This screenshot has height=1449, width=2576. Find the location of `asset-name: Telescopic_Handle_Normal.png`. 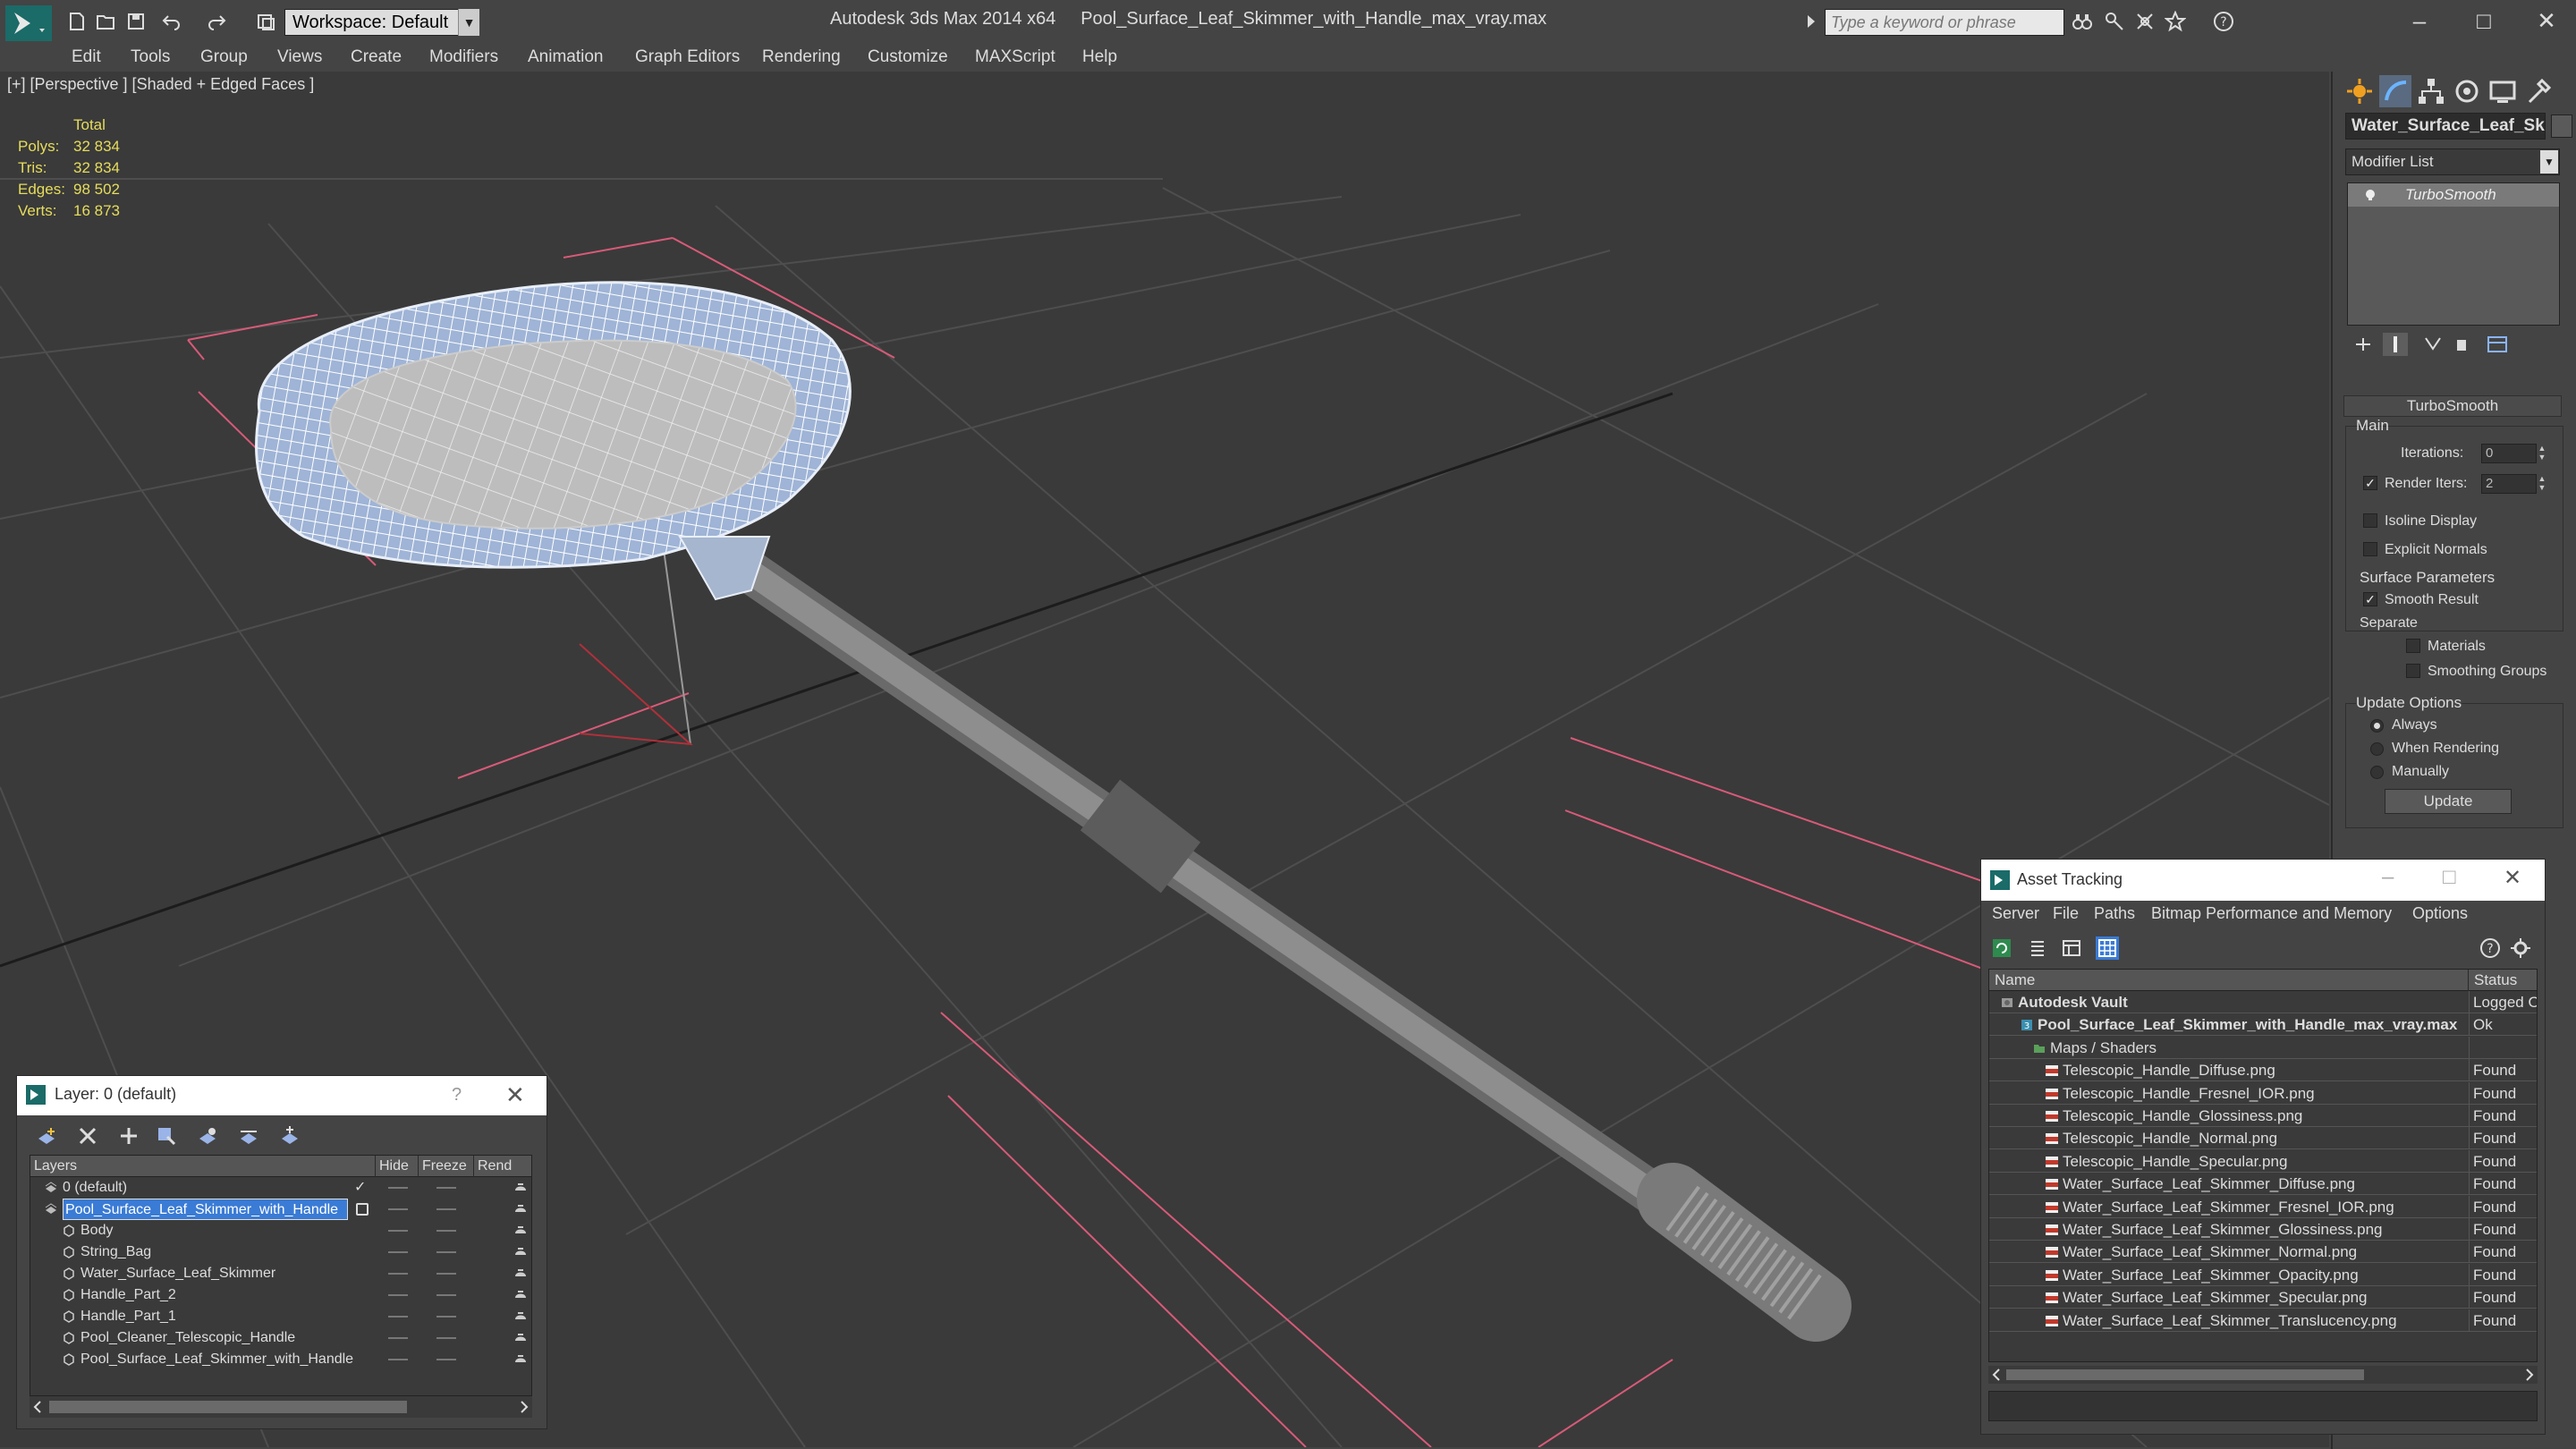

asset-name: Telescopic_Handle_Normal.png is located at coordinates (2170, 1138).